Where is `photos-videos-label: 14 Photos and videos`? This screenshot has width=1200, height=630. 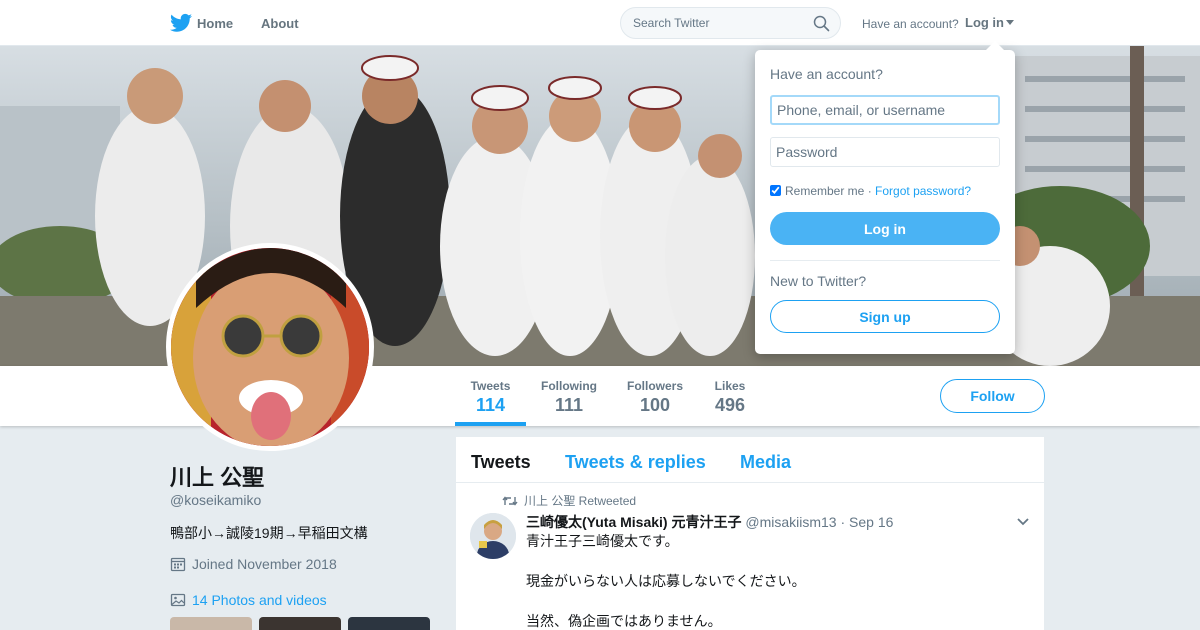 photos-videos-label: 14 Photos and videos is located at coordinates (259, 600).